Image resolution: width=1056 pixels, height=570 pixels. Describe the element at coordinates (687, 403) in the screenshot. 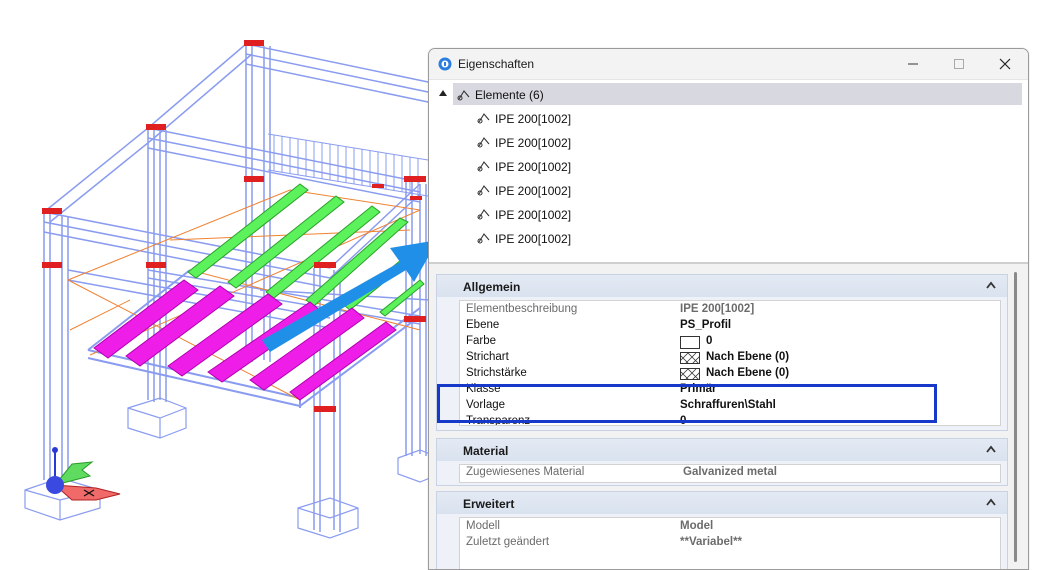

I see `highlight-annotation` at that location.